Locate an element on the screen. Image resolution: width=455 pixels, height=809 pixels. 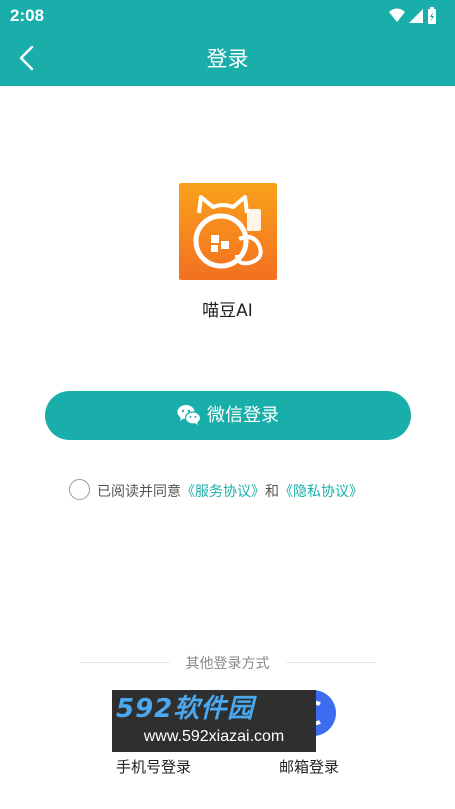
agreement-row: 已阅读并同意《服务协议》和《隐私协议》 is located at coordinates (239, 490).